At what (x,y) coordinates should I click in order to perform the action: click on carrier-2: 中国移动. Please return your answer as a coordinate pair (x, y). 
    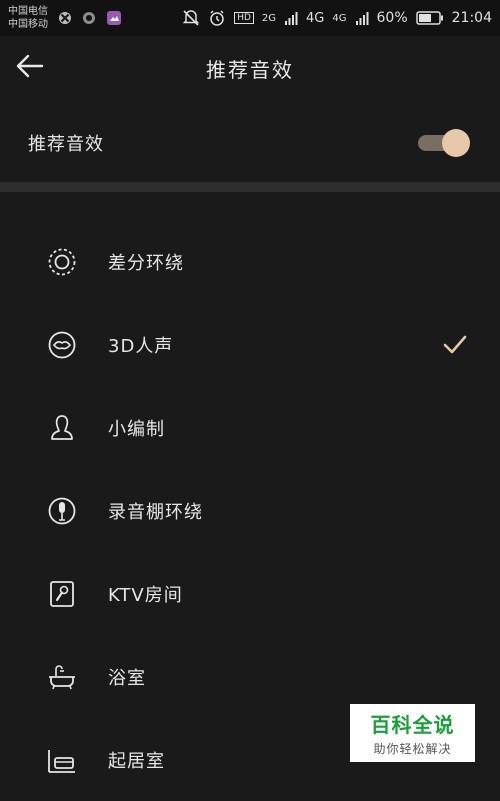
    Looking at the image, I should click on (28, 24).